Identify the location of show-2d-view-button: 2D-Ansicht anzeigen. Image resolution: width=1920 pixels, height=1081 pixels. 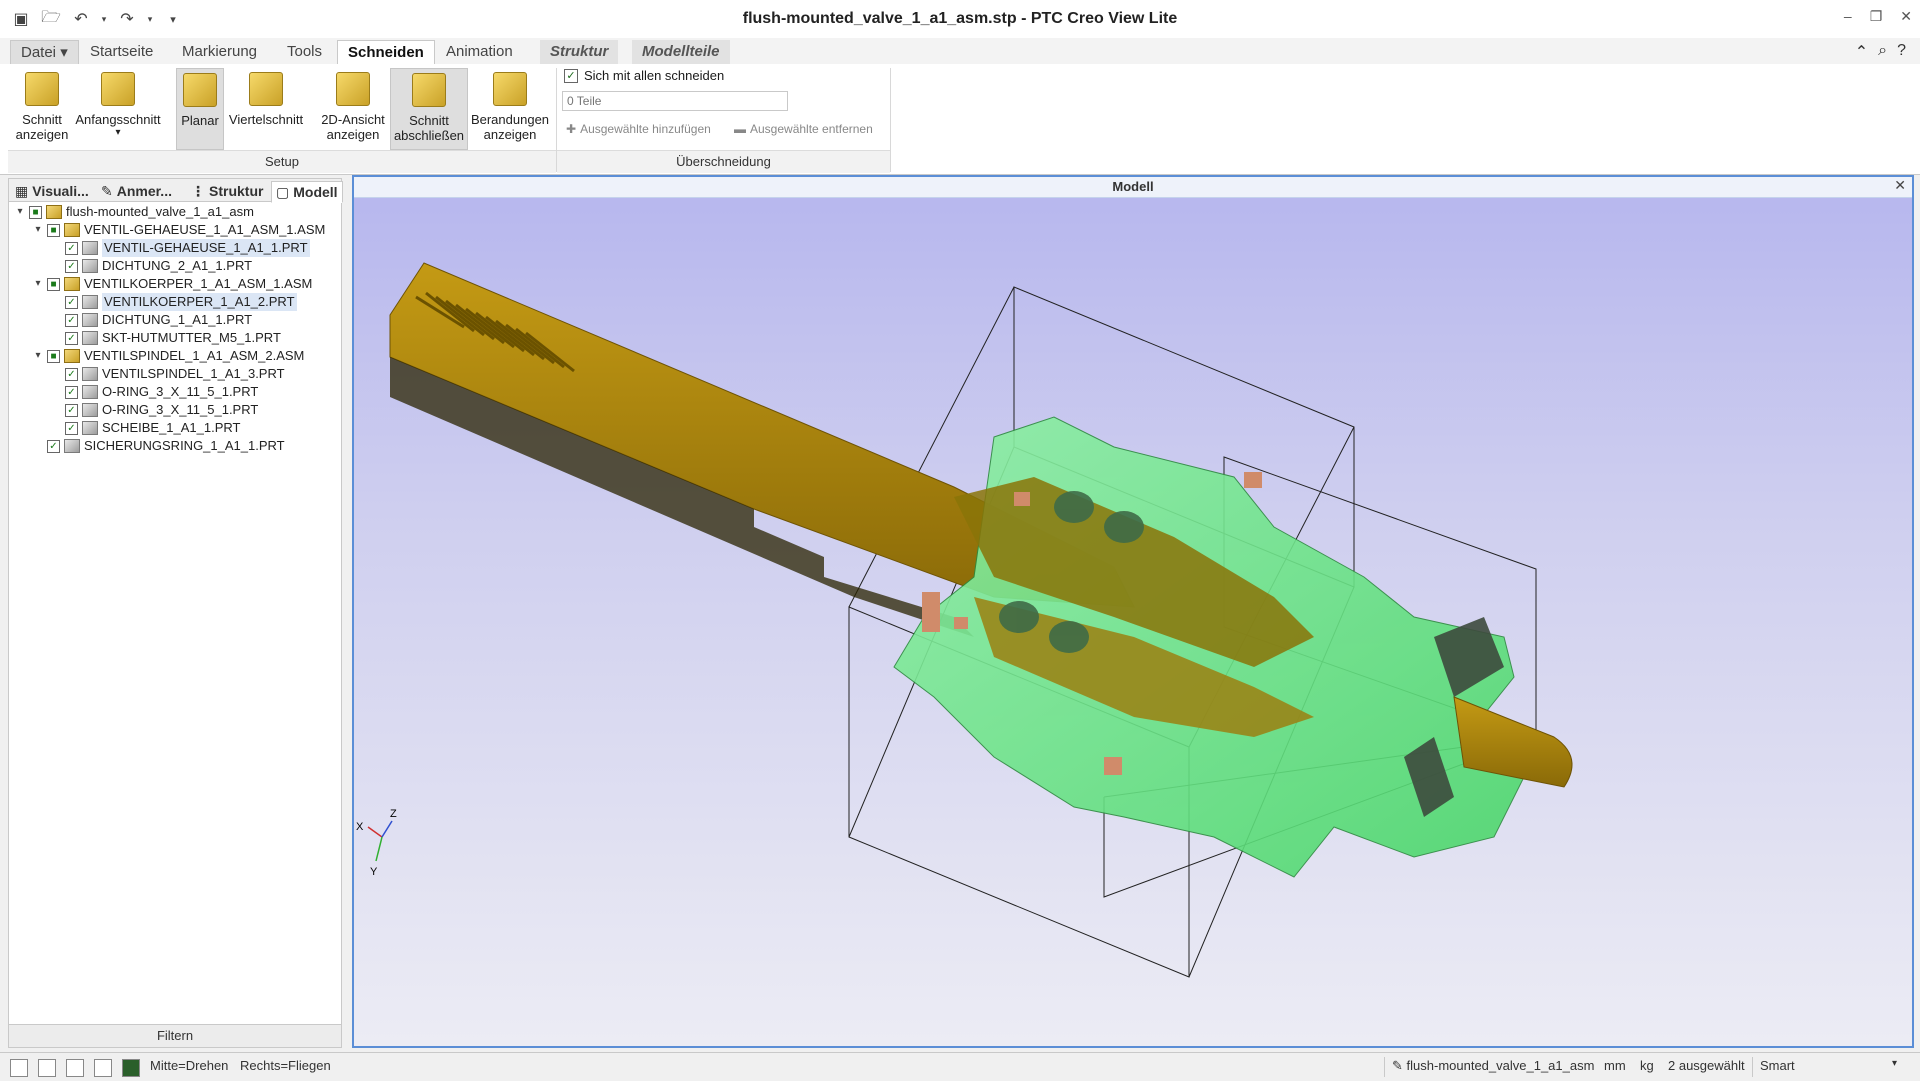
(353, 108).